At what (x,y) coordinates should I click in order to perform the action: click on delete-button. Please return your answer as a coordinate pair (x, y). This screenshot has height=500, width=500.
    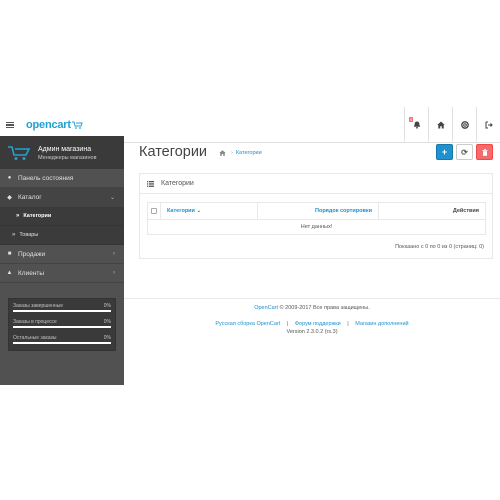
    Looking at the image, I should click on (484, 152).